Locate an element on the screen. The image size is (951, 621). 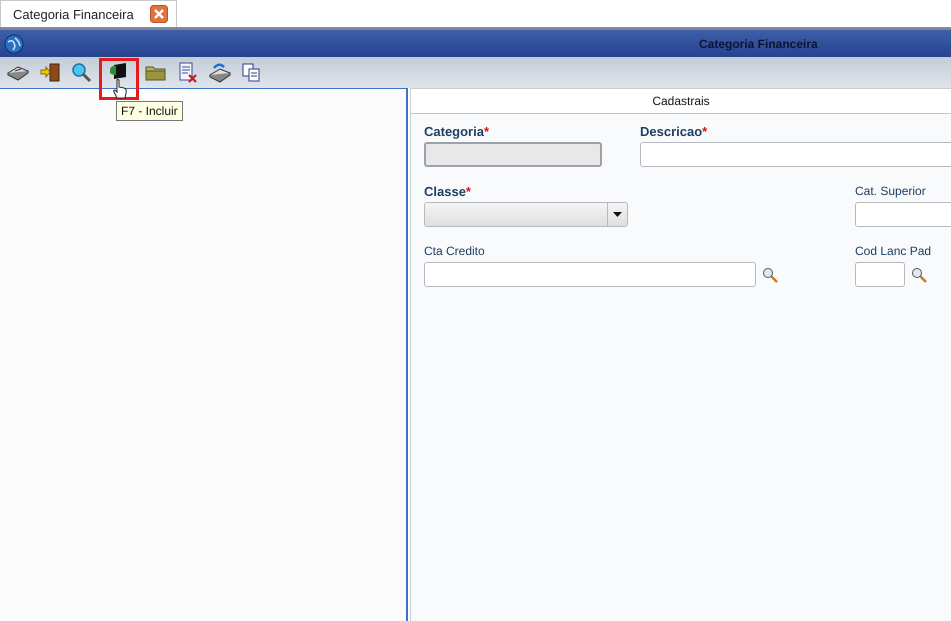
close-icon is located at coordinates (159, 14).